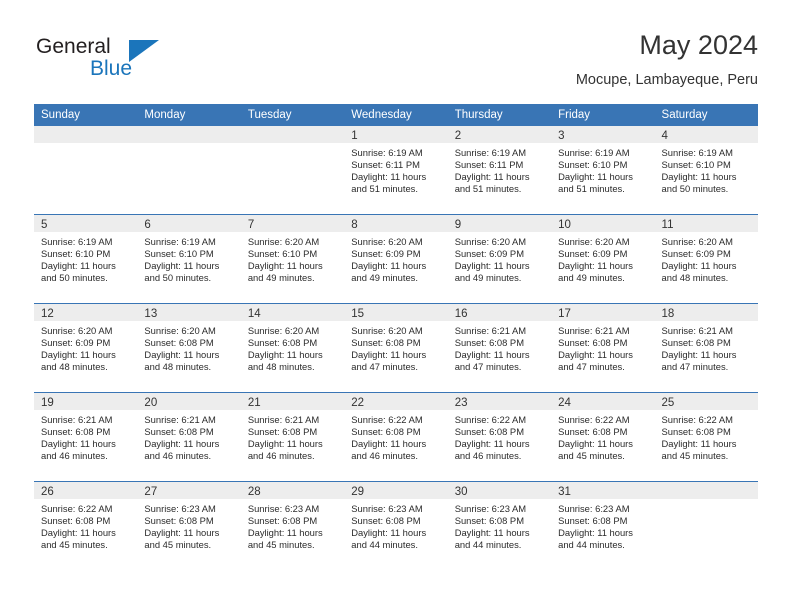  Describe the element at coordinates (292, 223) in the screenshot. I see `day-number-band: 7` at that location.